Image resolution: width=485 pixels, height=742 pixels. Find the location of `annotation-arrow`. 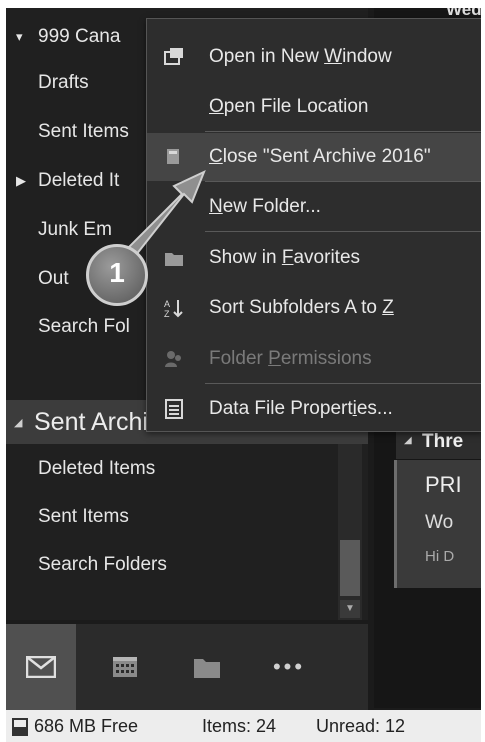

annotation-arrow is located at coordinates (164, 216).